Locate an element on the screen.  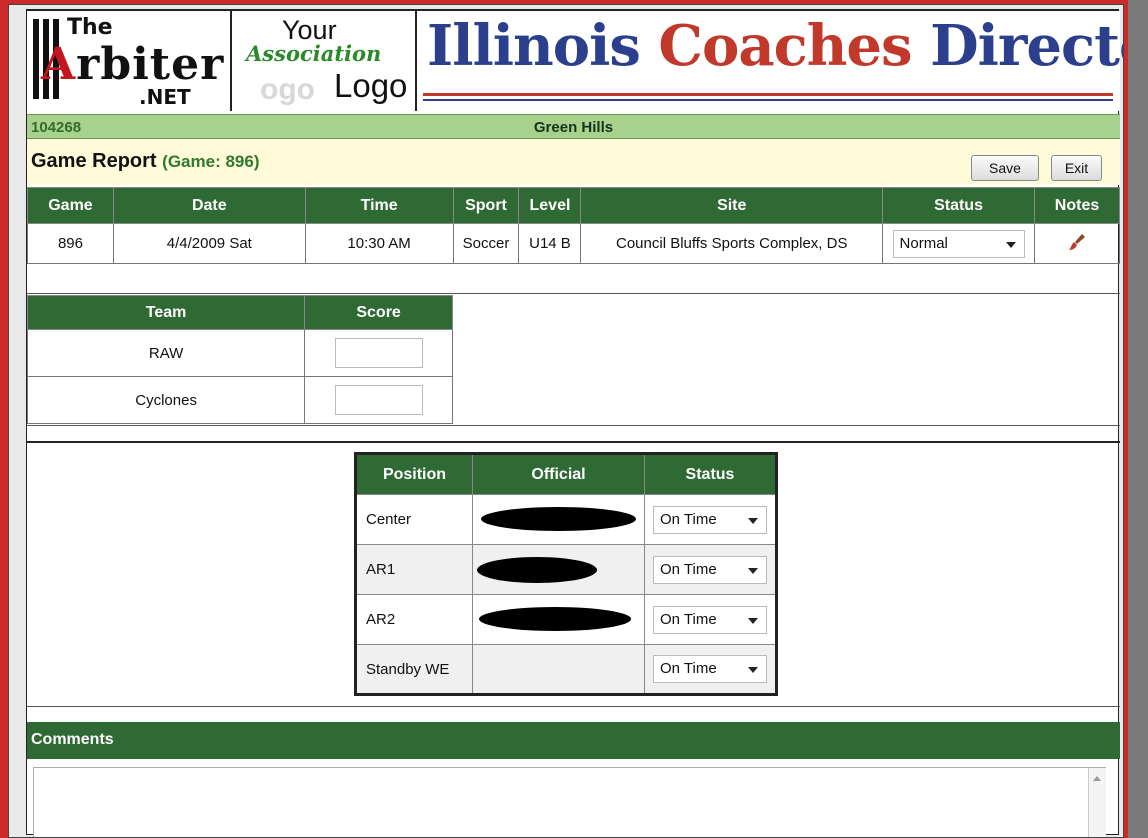
table-header-row: Team Score is located at coordinates (239, 312).